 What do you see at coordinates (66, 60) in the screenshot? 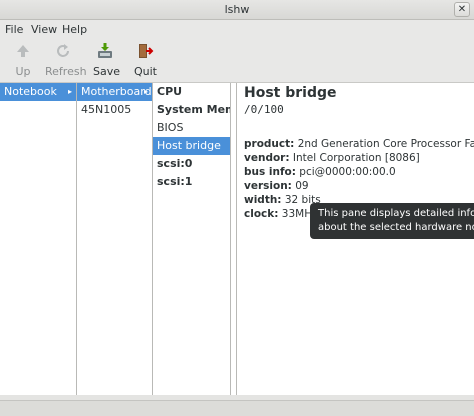
I see `refresh-button: Refresh` at bounding box center [66, 60].